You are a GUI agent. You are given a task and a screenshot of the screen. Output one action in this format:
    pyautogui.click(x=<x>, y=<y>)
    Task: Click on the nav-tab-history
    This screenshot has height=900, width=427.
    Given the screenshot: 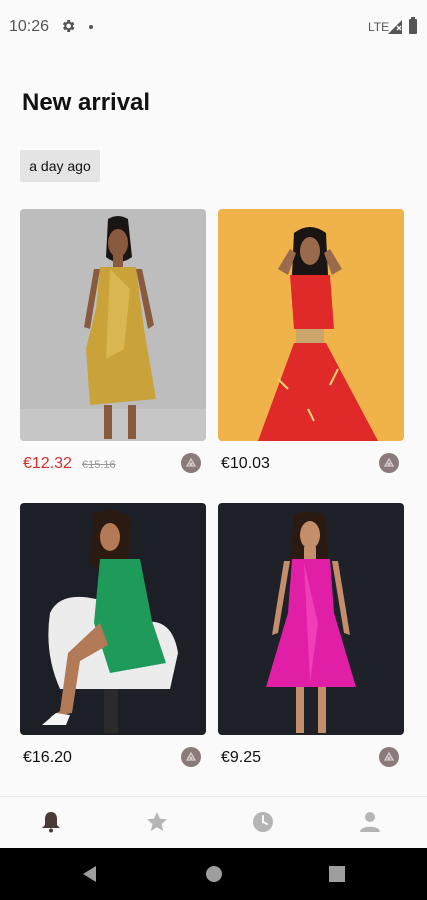 What is the action you would take?
    pyautogui.click(x=263, y=823)
    